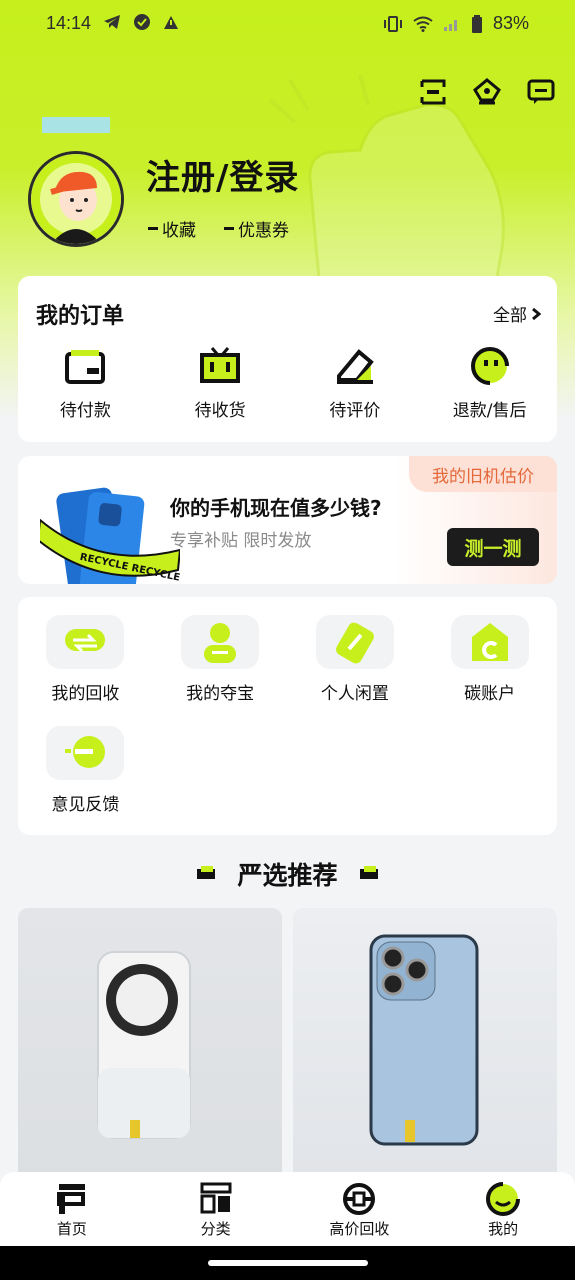 This screenshot has height=1280, width=575. What do you see at coordinates (450, 25) in the screenshot?
I see `signal-icon` at bounding box center [450, 25].